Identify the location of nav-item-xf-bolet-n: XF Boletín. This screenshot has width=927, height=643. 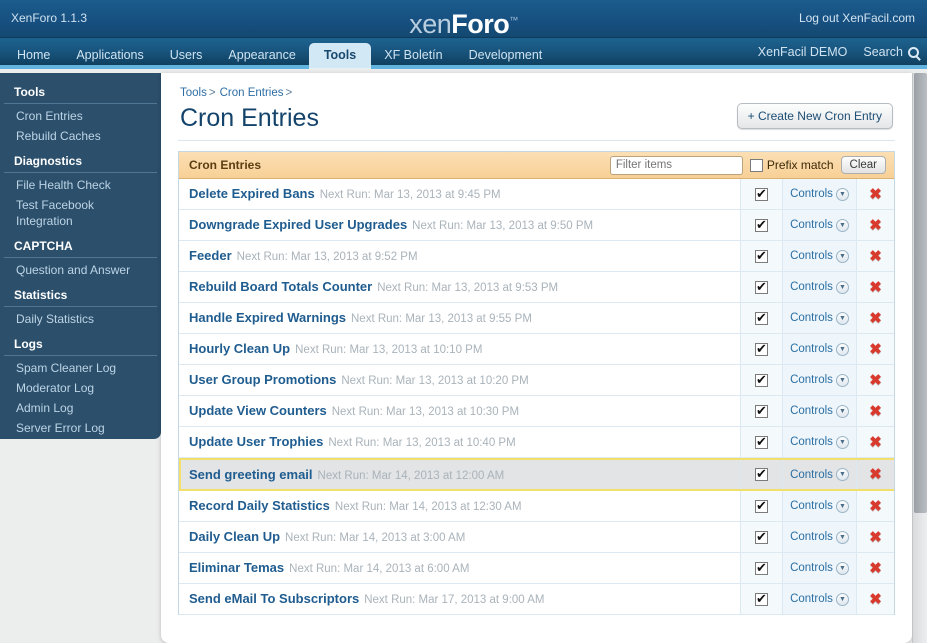
(413, 56).